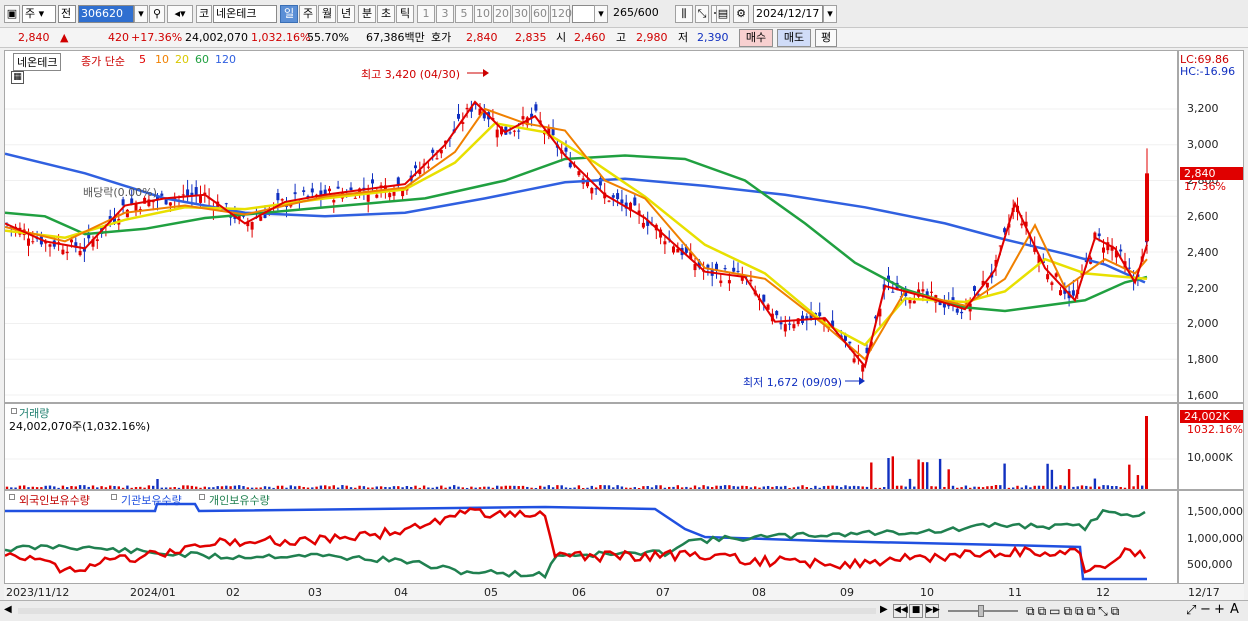  What do you see at coordinates (12, 14) in the screenshot?
I see `window-menu-icon: ▣` at bounding box center [12, 14].